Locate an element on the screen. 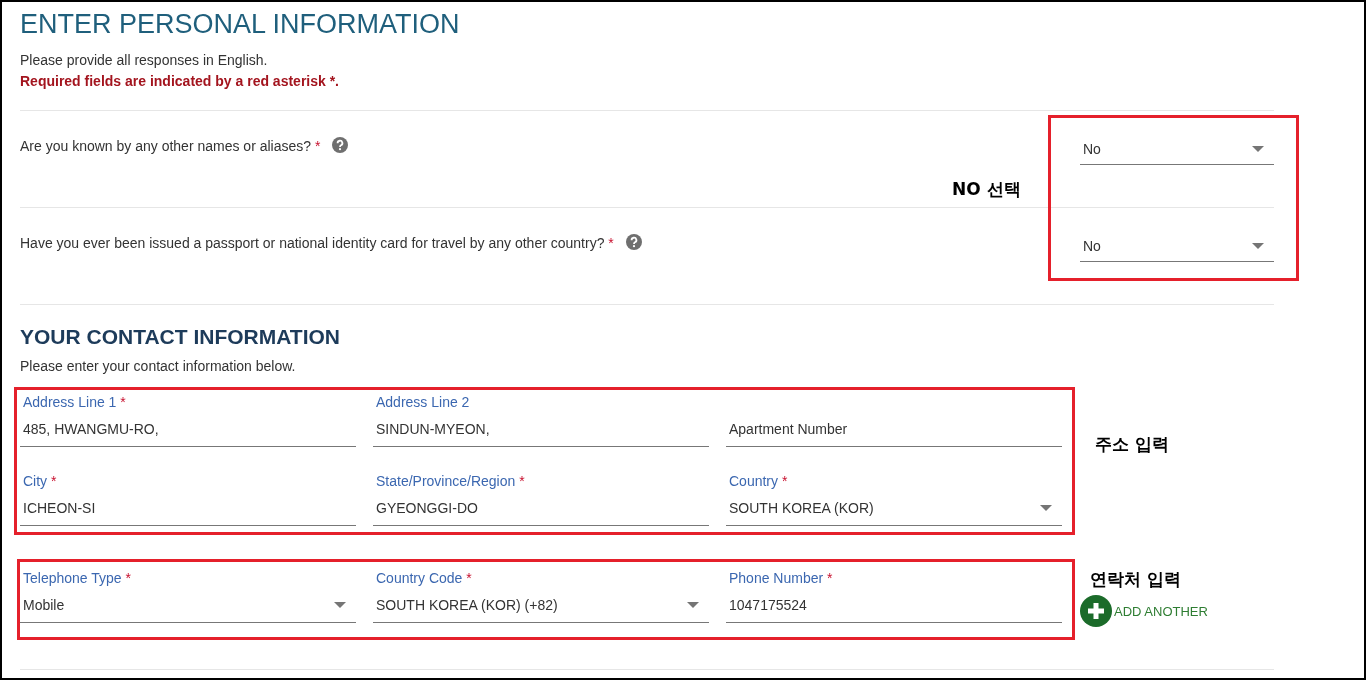 The height and width of the screenshot is (680, 1366). field-label: Address Line 2 is located at coordinates (423, 402).